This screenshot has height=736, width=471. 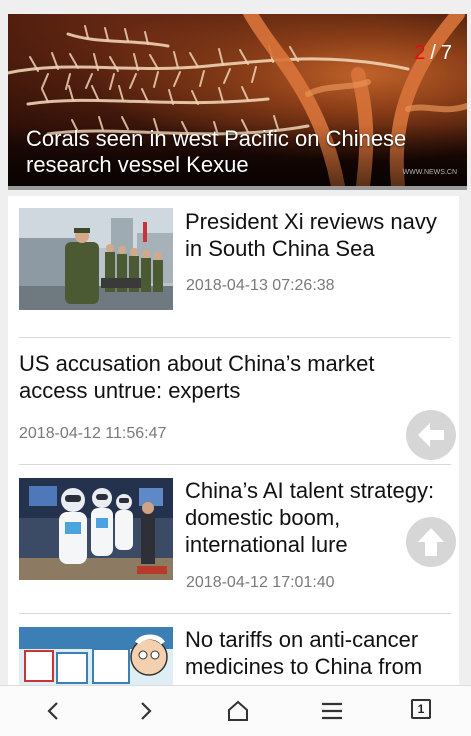 I want to click on floating-back-button, so click(x=431, y=435).